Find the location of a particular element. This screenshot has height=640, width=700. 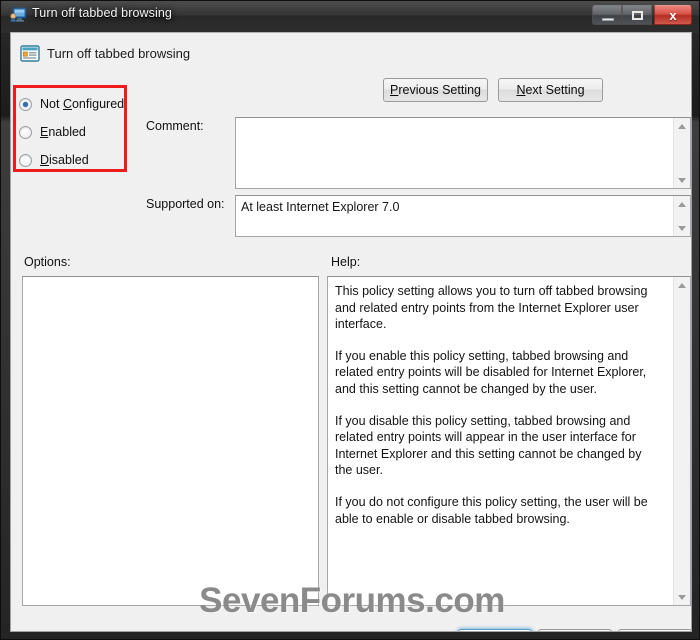

maximize-button is located at coordinates (637, 15).